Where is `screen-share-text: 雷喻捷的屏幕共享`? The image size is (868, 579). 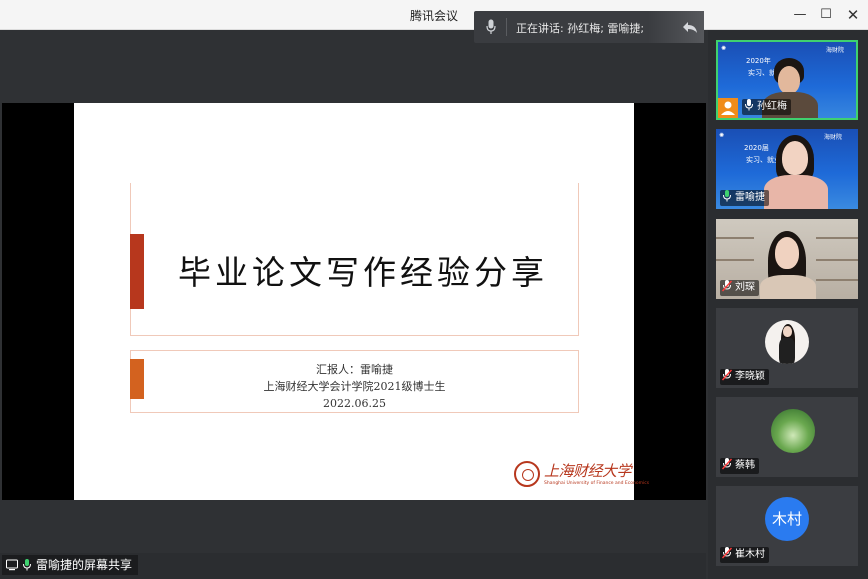 screen-share-text: 雷喻捷的屏幕共享 is located at coordinates (84, 565).